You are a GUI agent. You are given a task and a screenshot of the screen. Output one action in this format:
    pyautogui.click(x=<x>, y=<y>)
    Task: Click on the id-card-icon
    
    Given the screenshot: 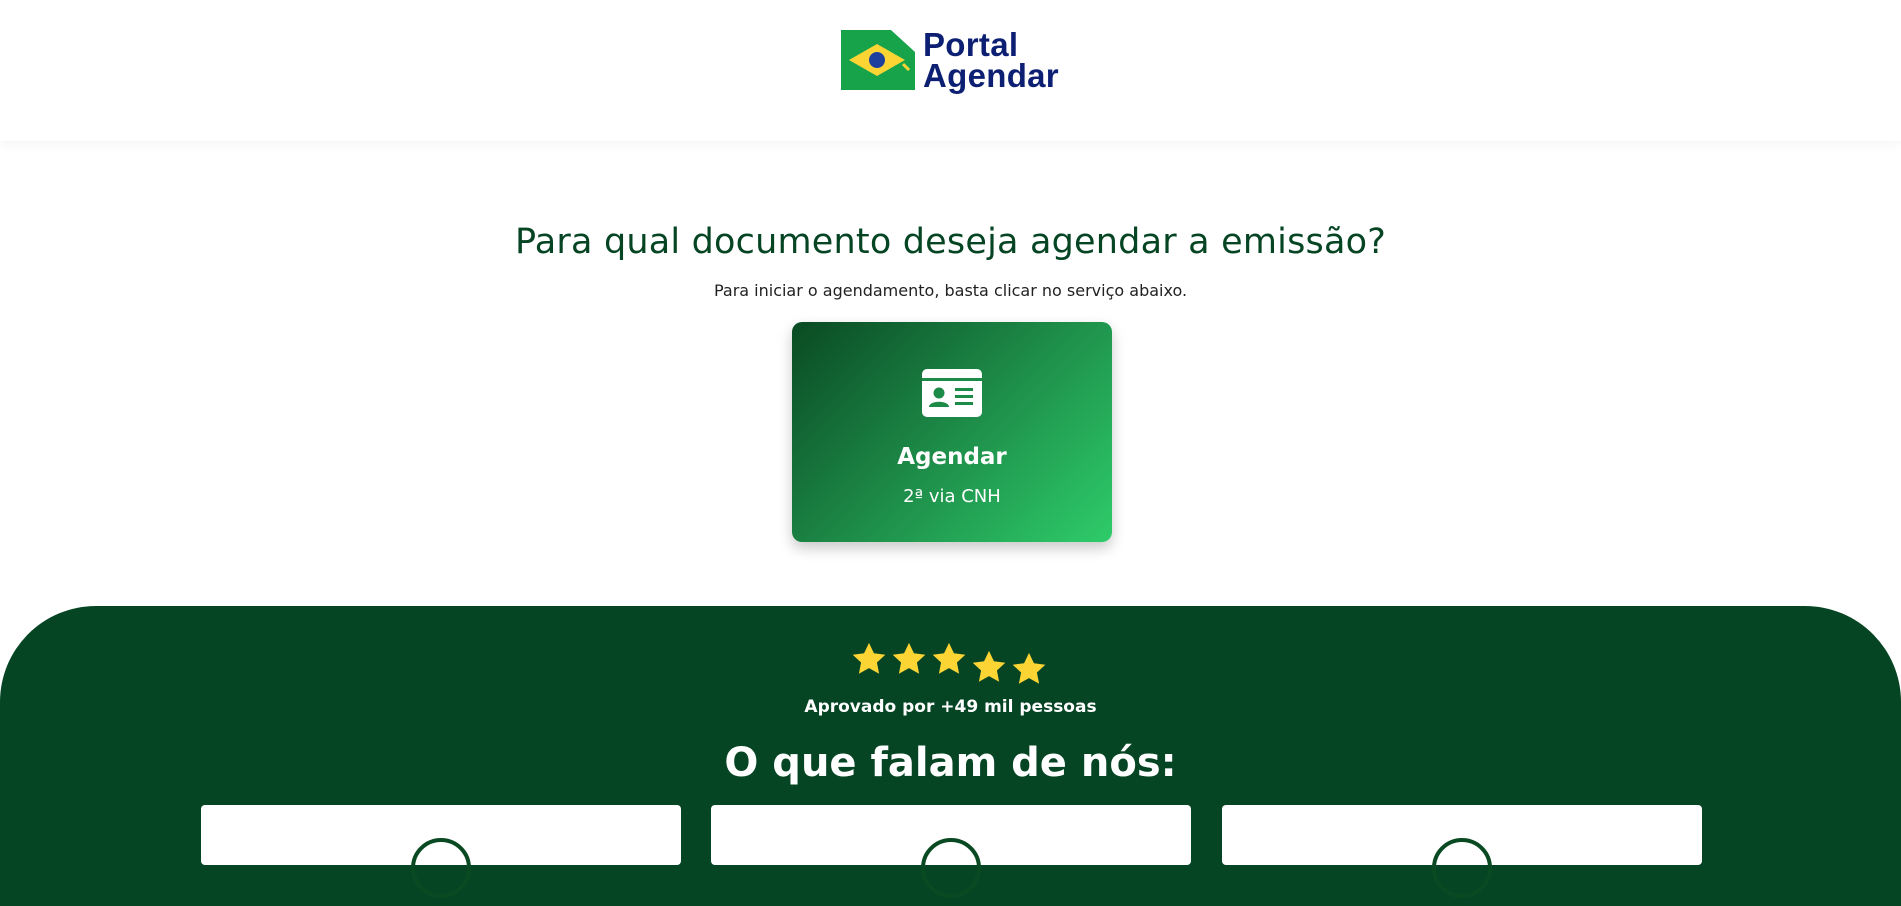 What is the action you would take?
    pyautogui.click(x=952, y=393)
    